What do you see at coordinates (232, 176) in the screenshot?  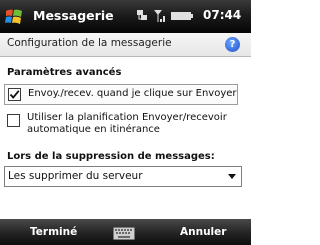 I see `chevron-down-icon` at bounding box center [232, 176].